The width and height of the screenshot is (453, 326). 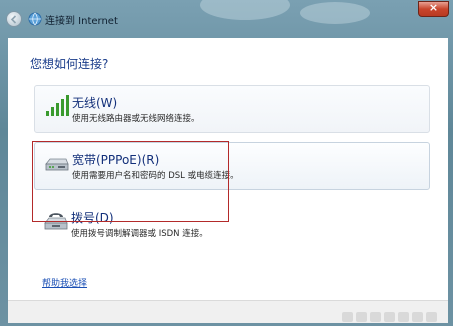 I want to click on option-title: 无线(W), so click(x=95, y=103).